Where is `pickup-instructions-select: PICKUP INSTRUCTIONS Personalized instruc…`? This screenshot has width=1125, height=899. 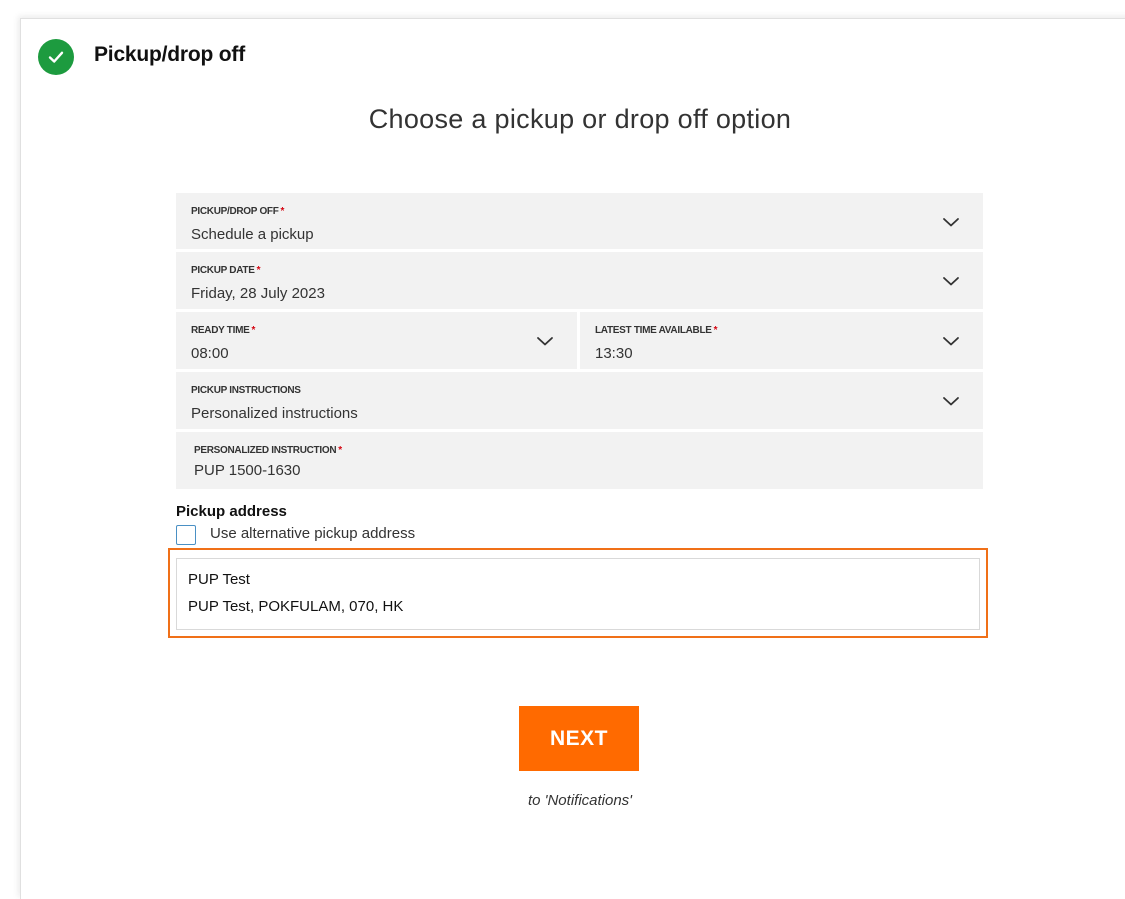 pickup-instructions-select: PICKUP INSTRUCTIONS Personalized instruc… is located at coordinates (579, 400).